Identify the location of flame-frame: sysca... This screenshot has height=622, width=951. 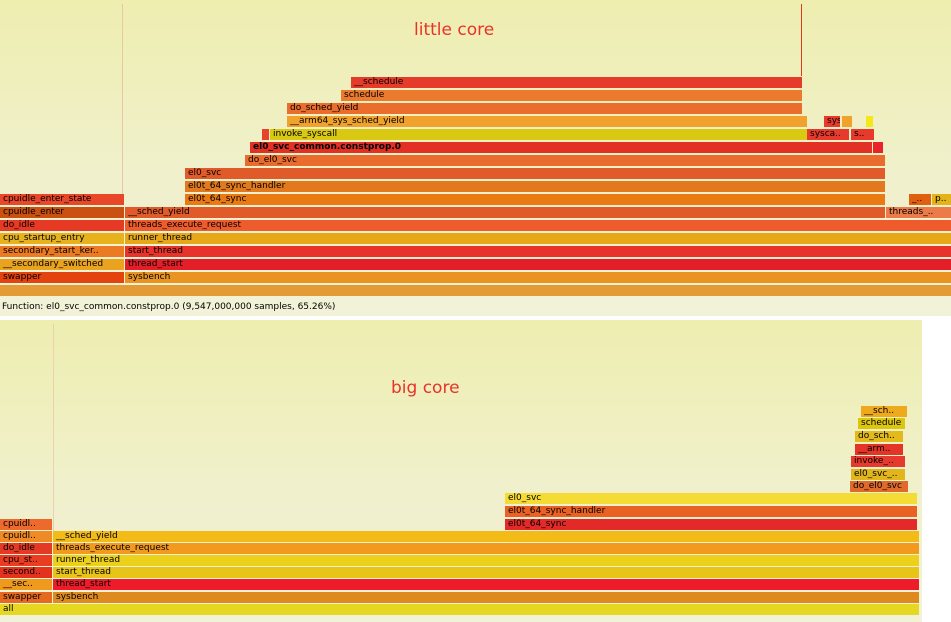
(828, 134).